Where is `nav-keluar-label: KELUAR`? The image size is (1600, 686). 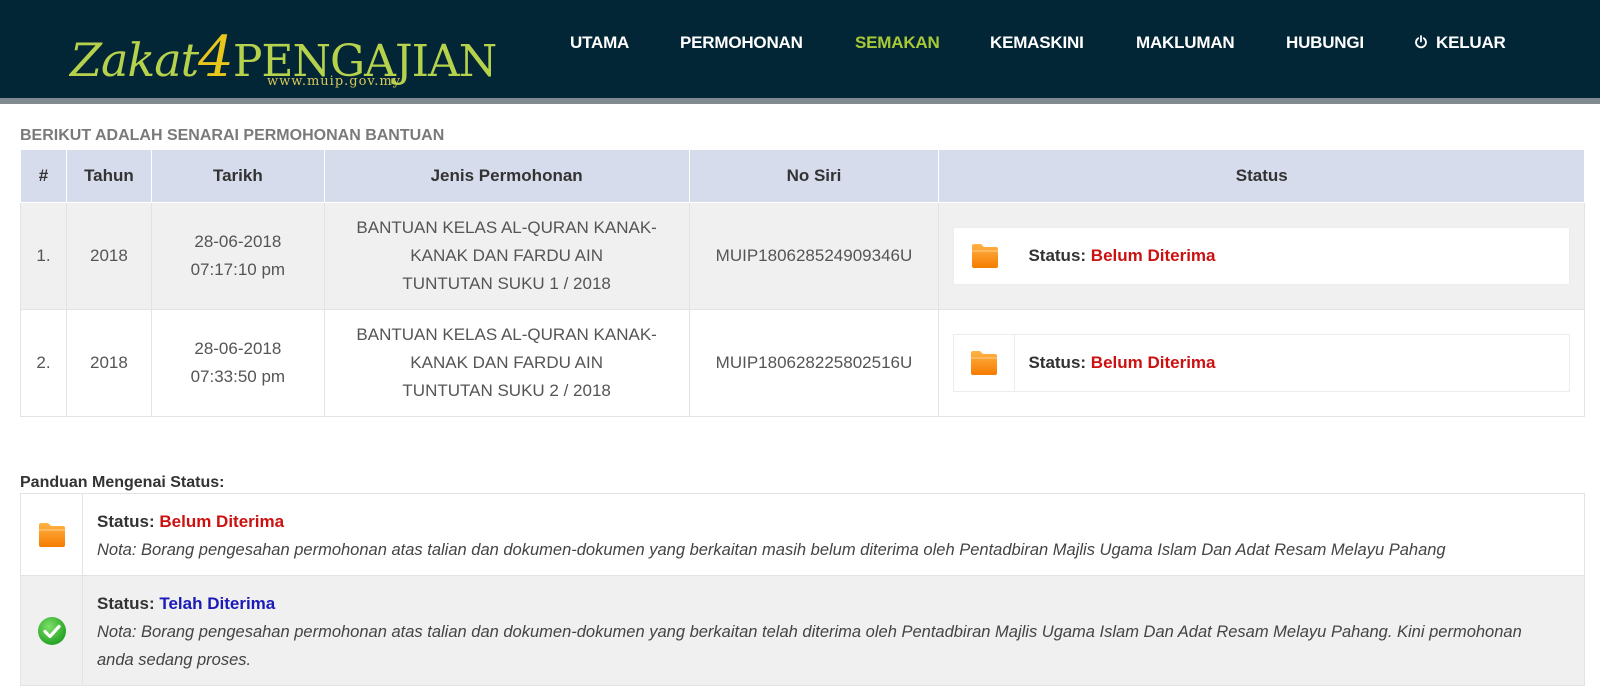
nav-keluar-label: KELUAR is located at coordinates (1471, 42).